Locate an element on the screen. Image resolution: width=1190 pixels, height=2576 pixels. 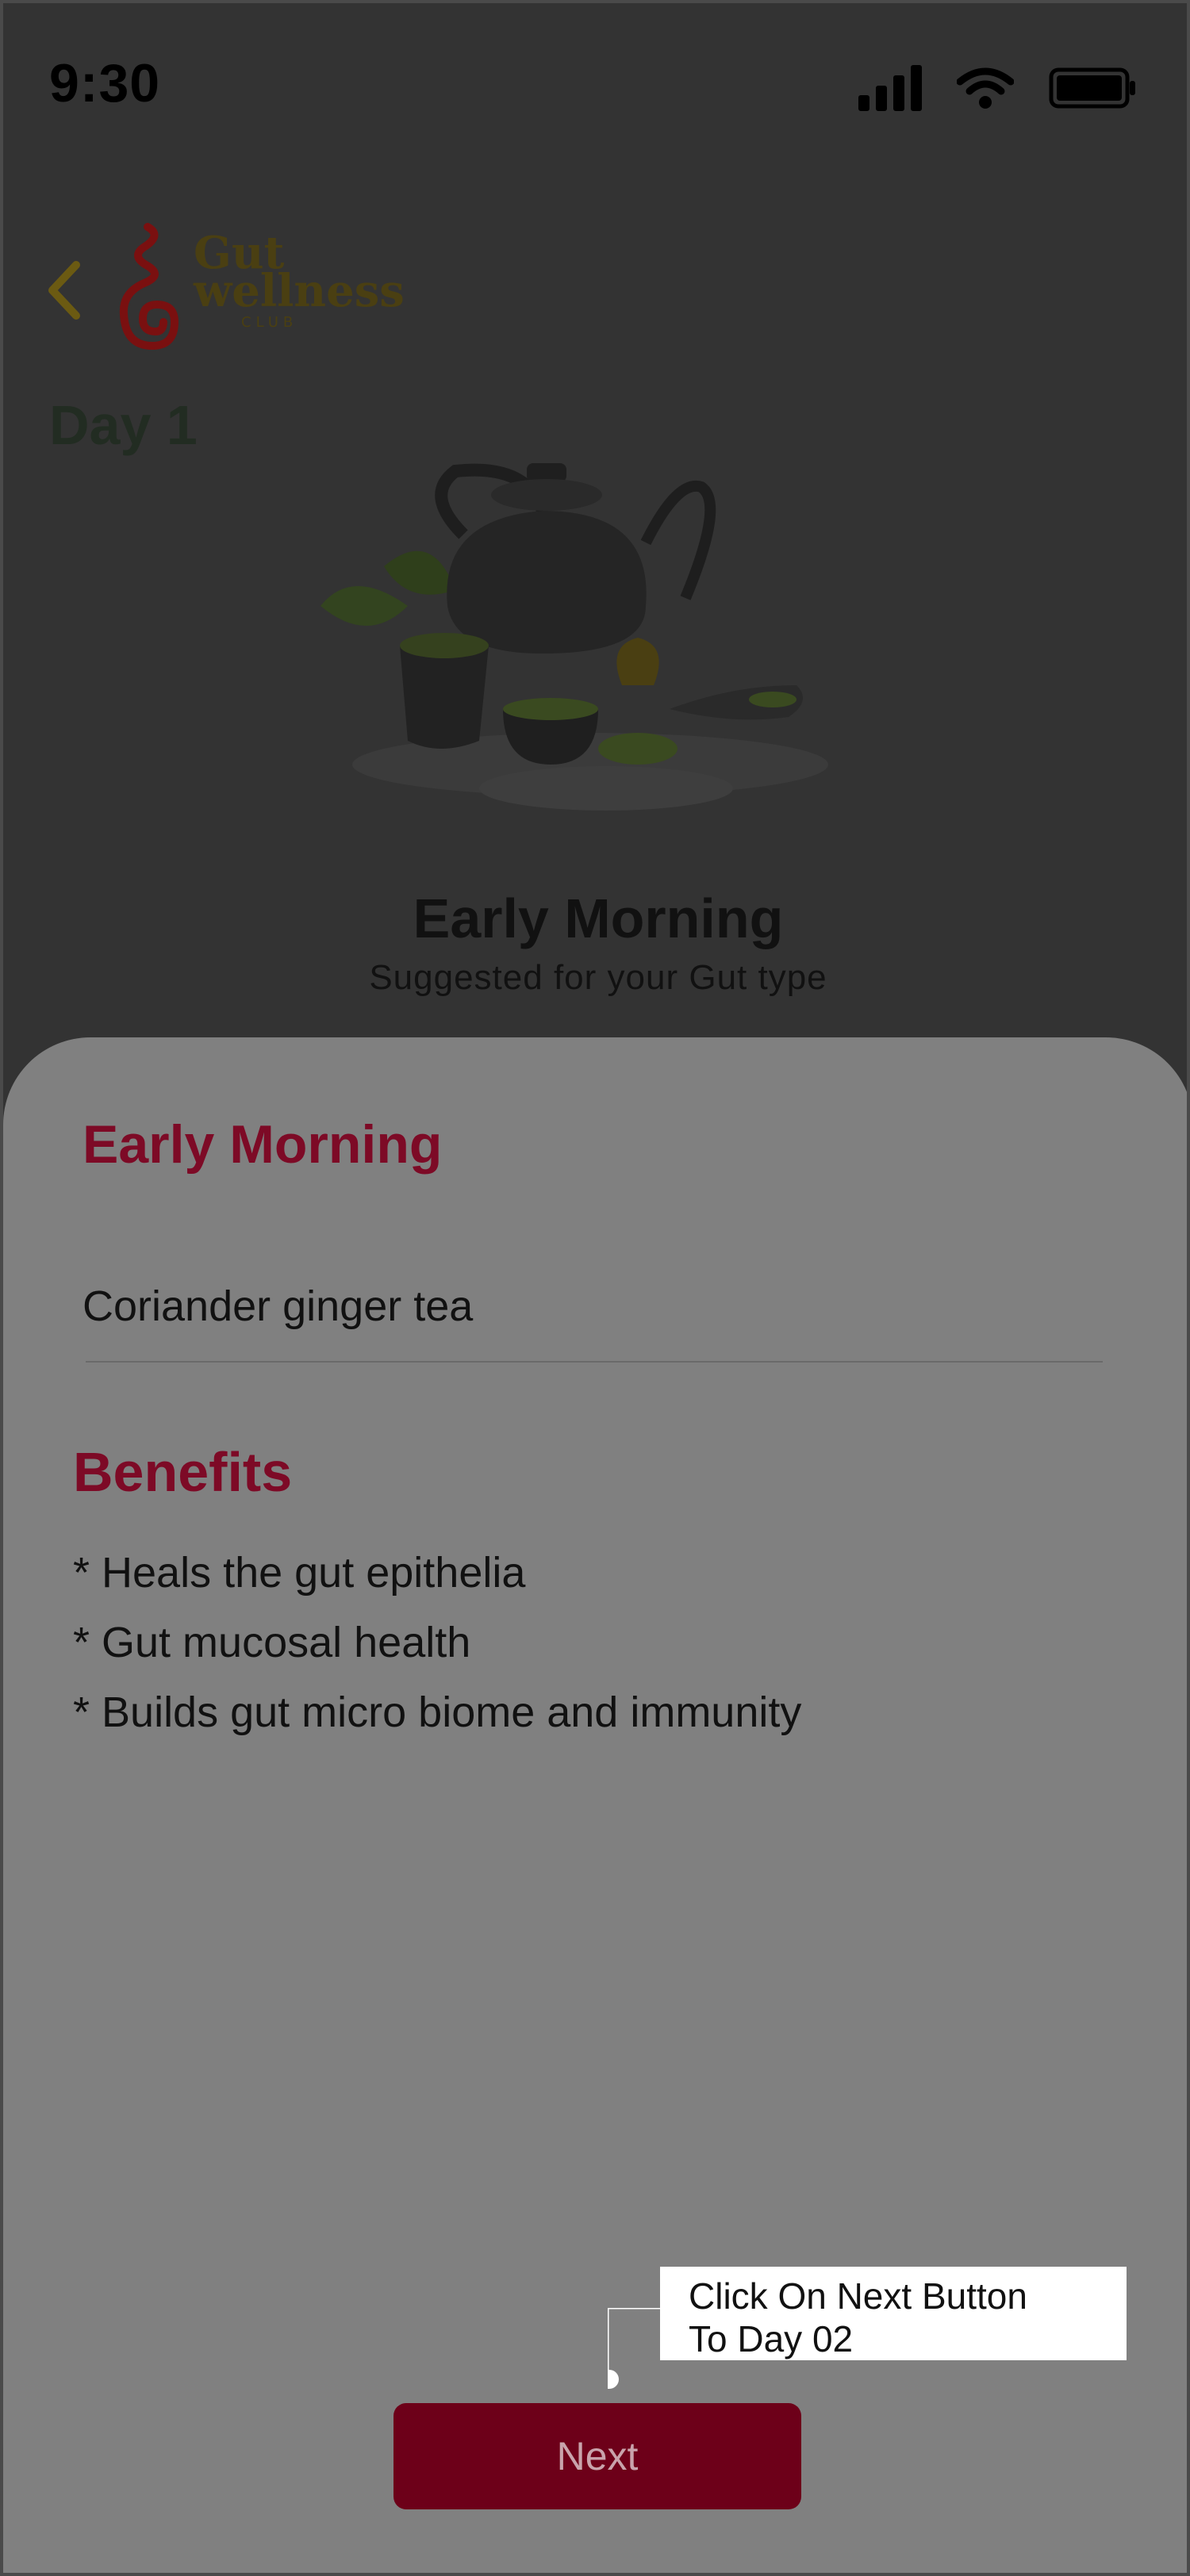
sheet-meal-heading: Early Morning is located at coordinates (263, 1145).